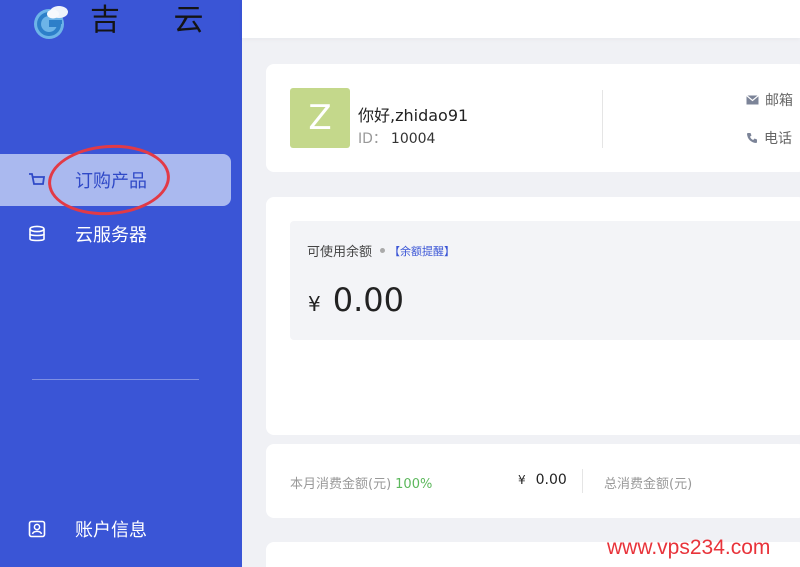 The width and height of the screenshot is (800, 567). What do you see at coordinates (37, 180) in the screenshot?
I see `cart-icon` at bounding box center [37, 180].